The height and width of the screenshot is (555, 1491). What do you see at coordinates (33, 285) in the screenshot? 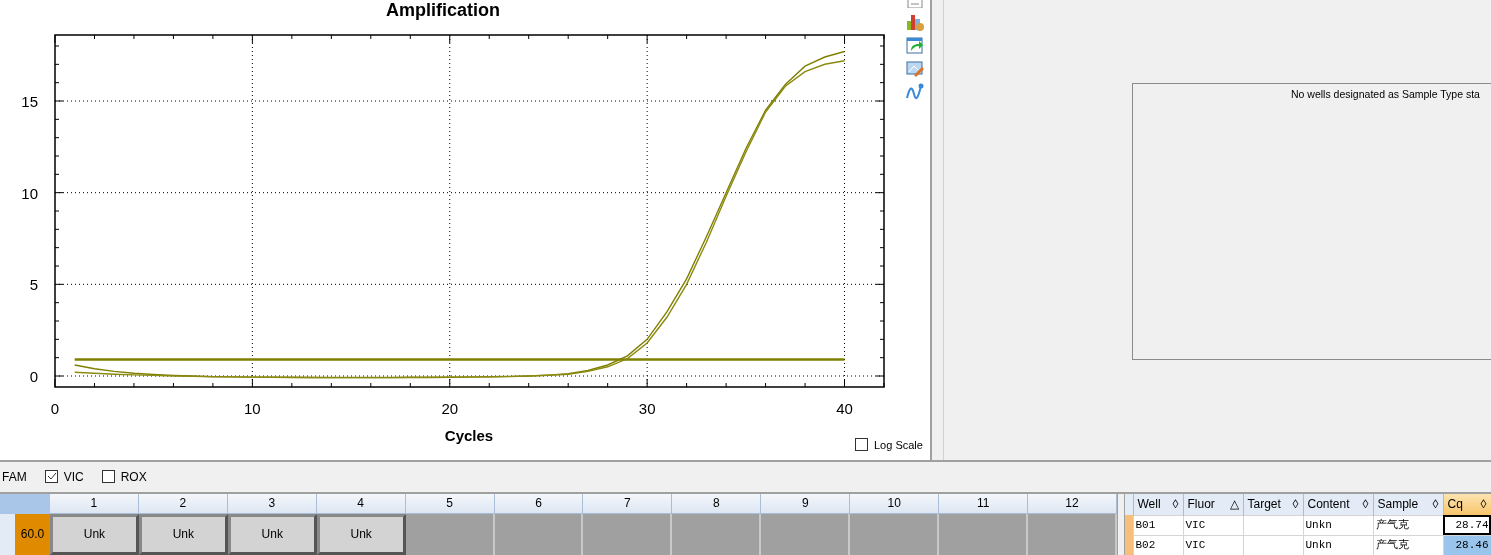
I see `axis-tick-label: 5` at bounding box center [33, 285].